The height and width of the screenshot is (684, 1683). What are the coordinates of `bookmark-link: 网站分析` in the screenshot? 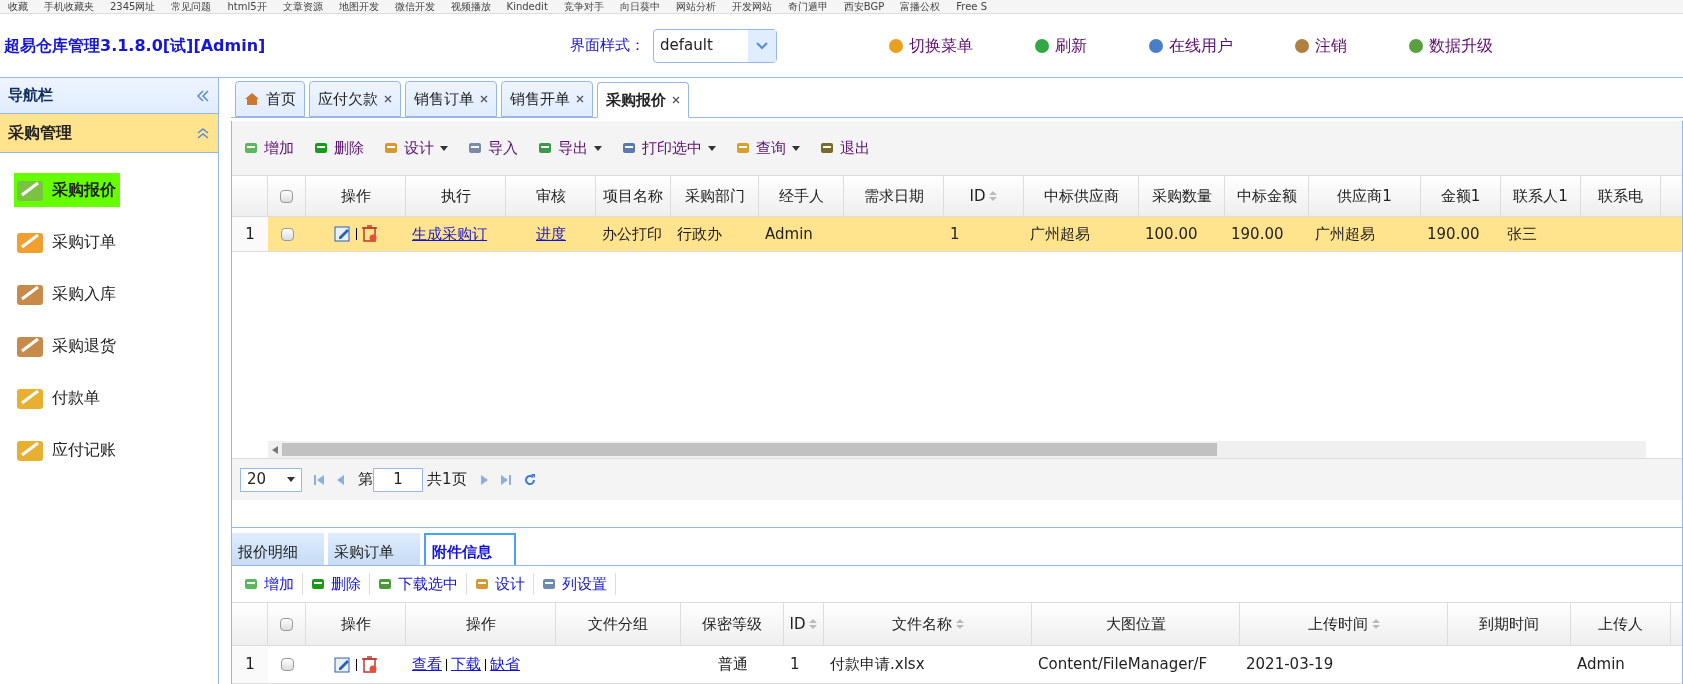 It's located at (695, 6).